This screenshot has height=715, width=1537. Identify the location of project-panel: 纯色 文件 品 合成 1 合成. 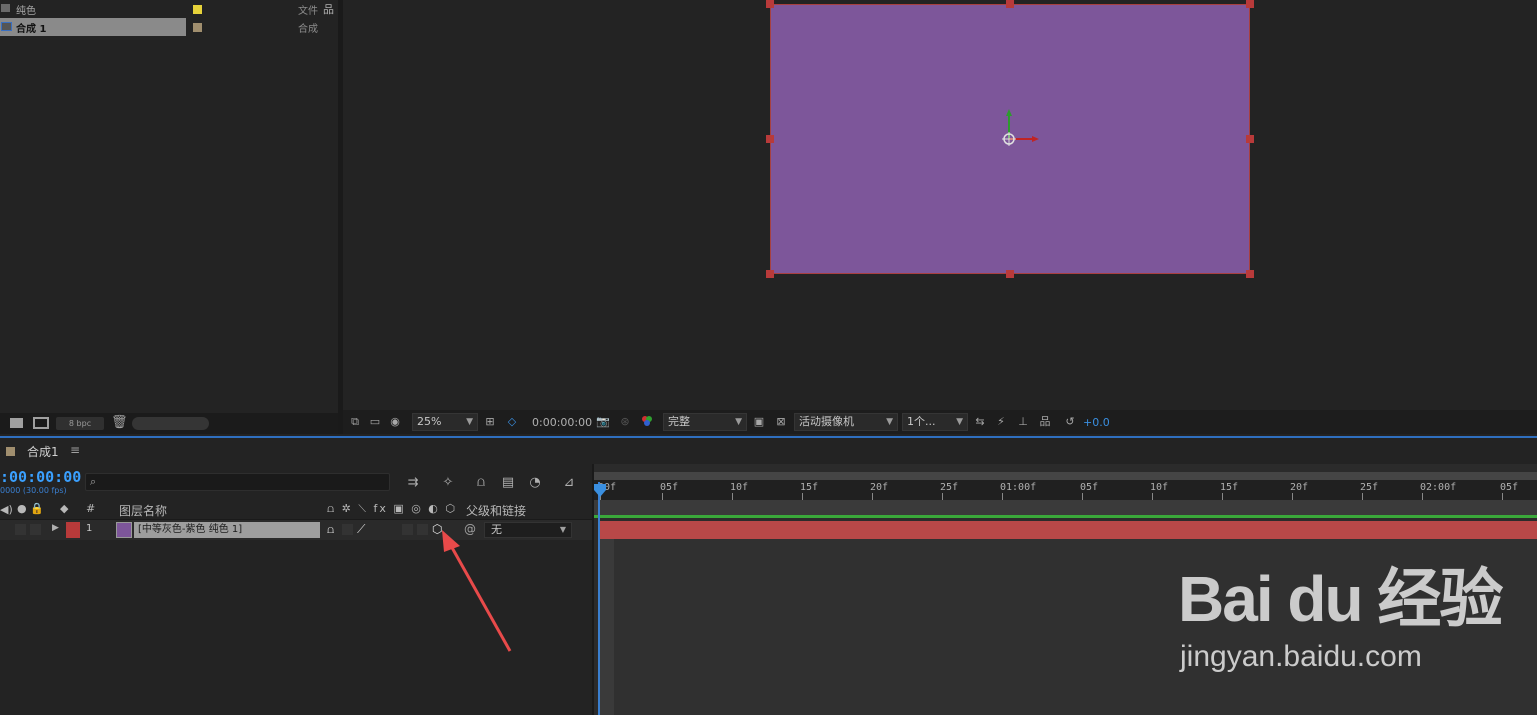
(169, 217).